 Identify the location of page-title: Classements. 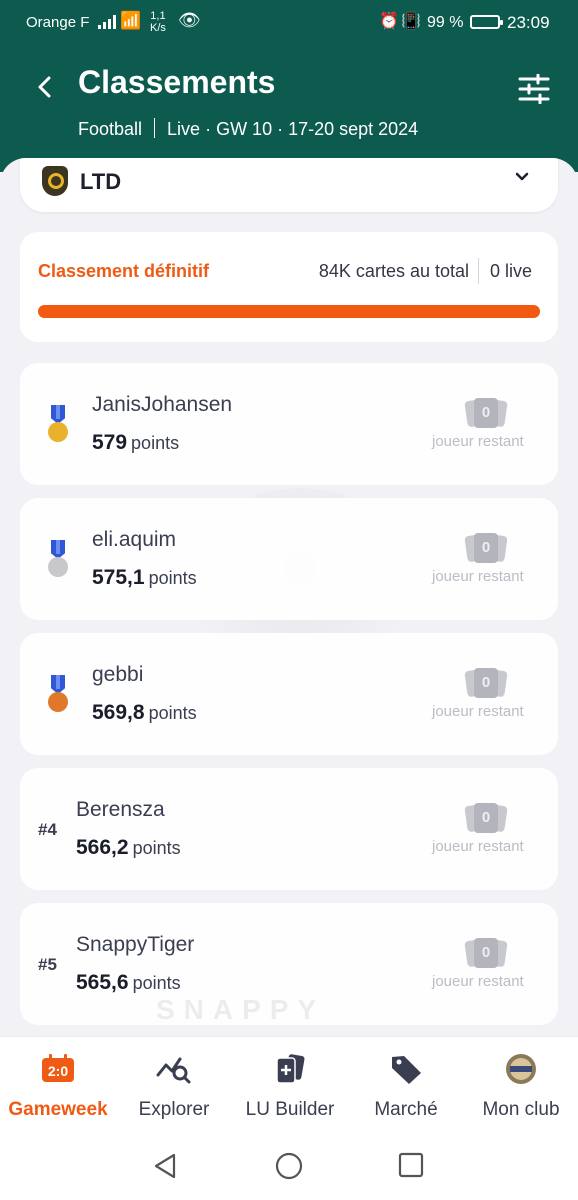
(177, 82).